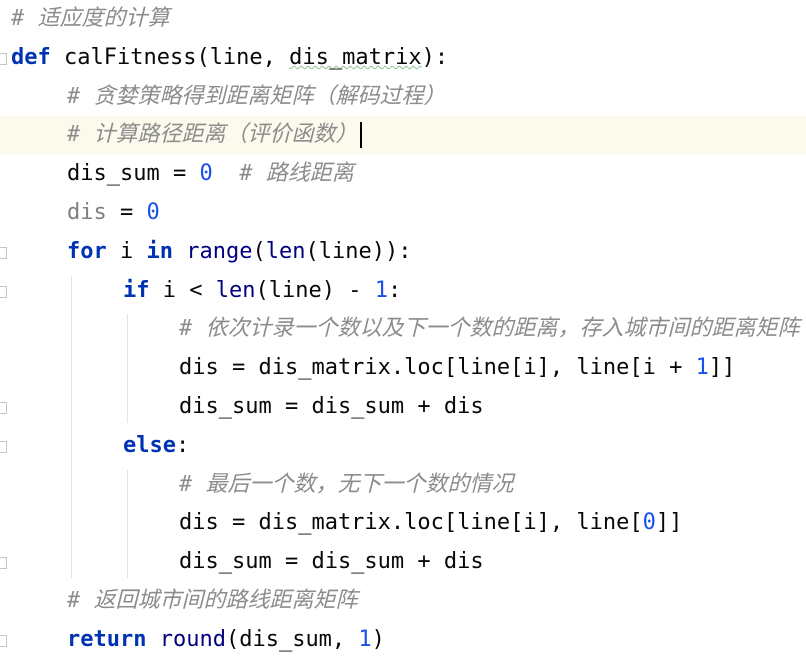  What do you see at coordinates (403, 291) in the screenshot?
I see `code-line: if i < len(line) - 1:` at bounding box center [403, 291].